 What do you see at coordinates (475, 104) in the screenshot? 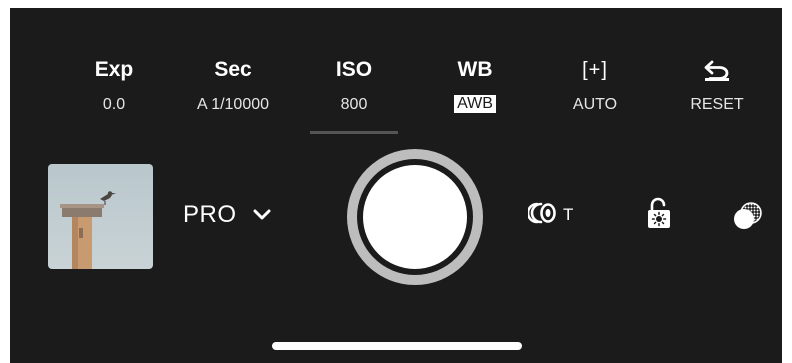
I see `white-balance-value: AWB` at bounding box center [475, 104].